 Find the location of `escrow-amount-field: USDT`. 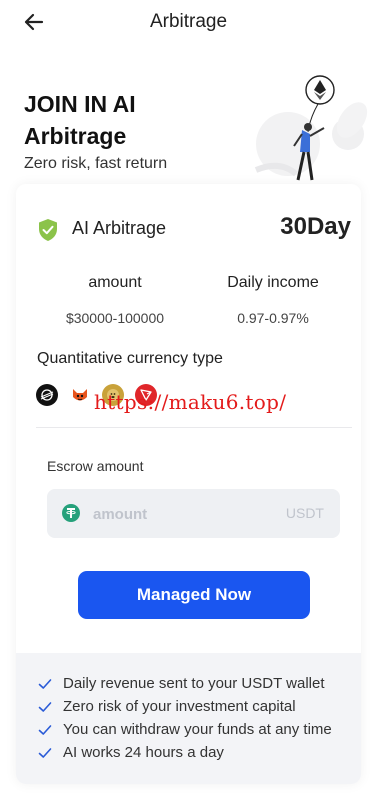

escrow-amount-field: USDT is located at coordinates (193, 513).